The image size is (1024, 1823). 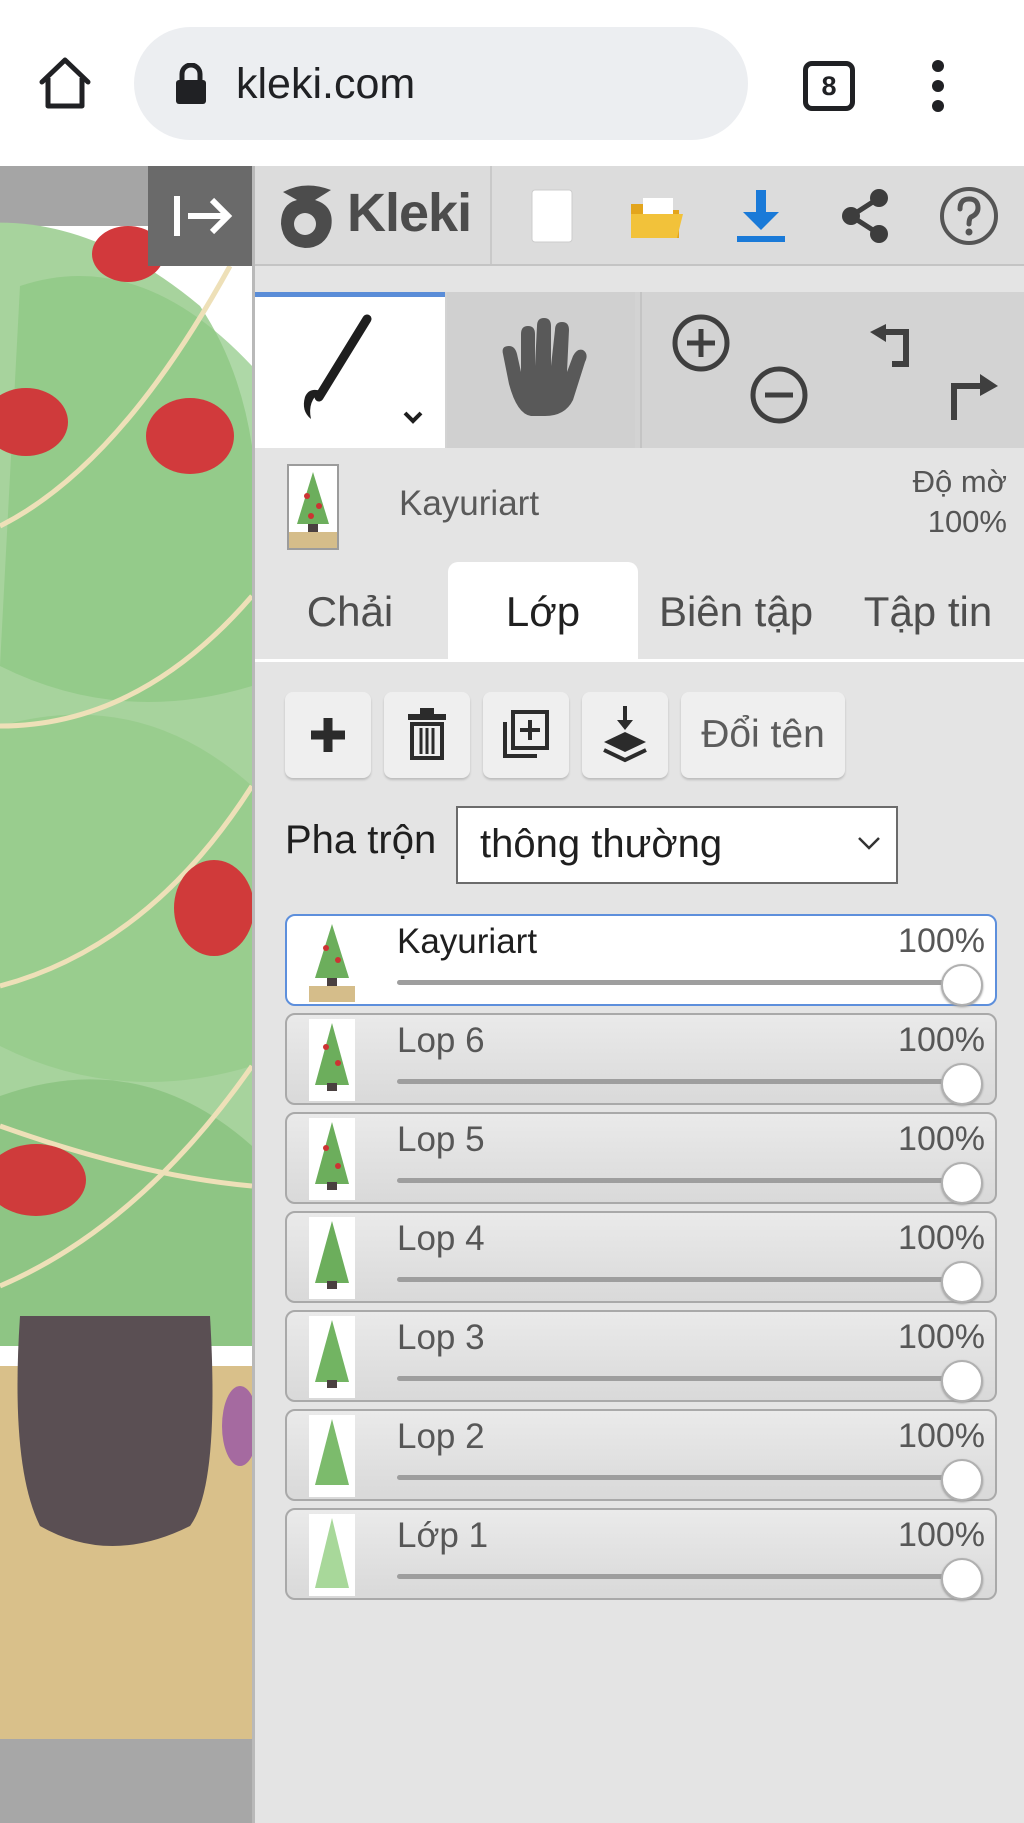 I want to click on merge-down-icon, so click(x=625, y=734).